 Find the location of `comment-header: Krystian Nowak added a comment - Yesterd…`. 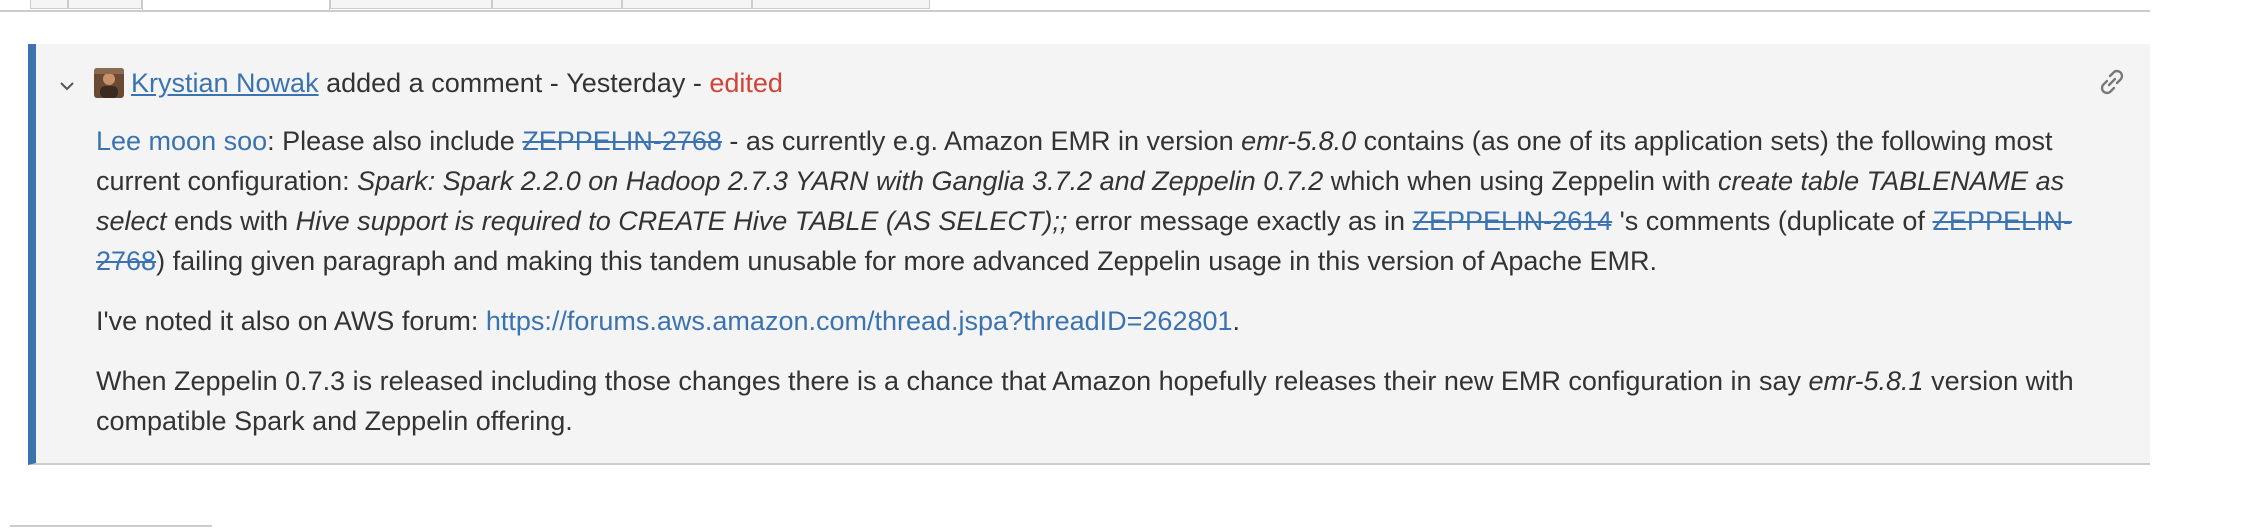

comment-header: Krystian Nowak added a comment - Yesterd… is located at coordinates (419, 83).